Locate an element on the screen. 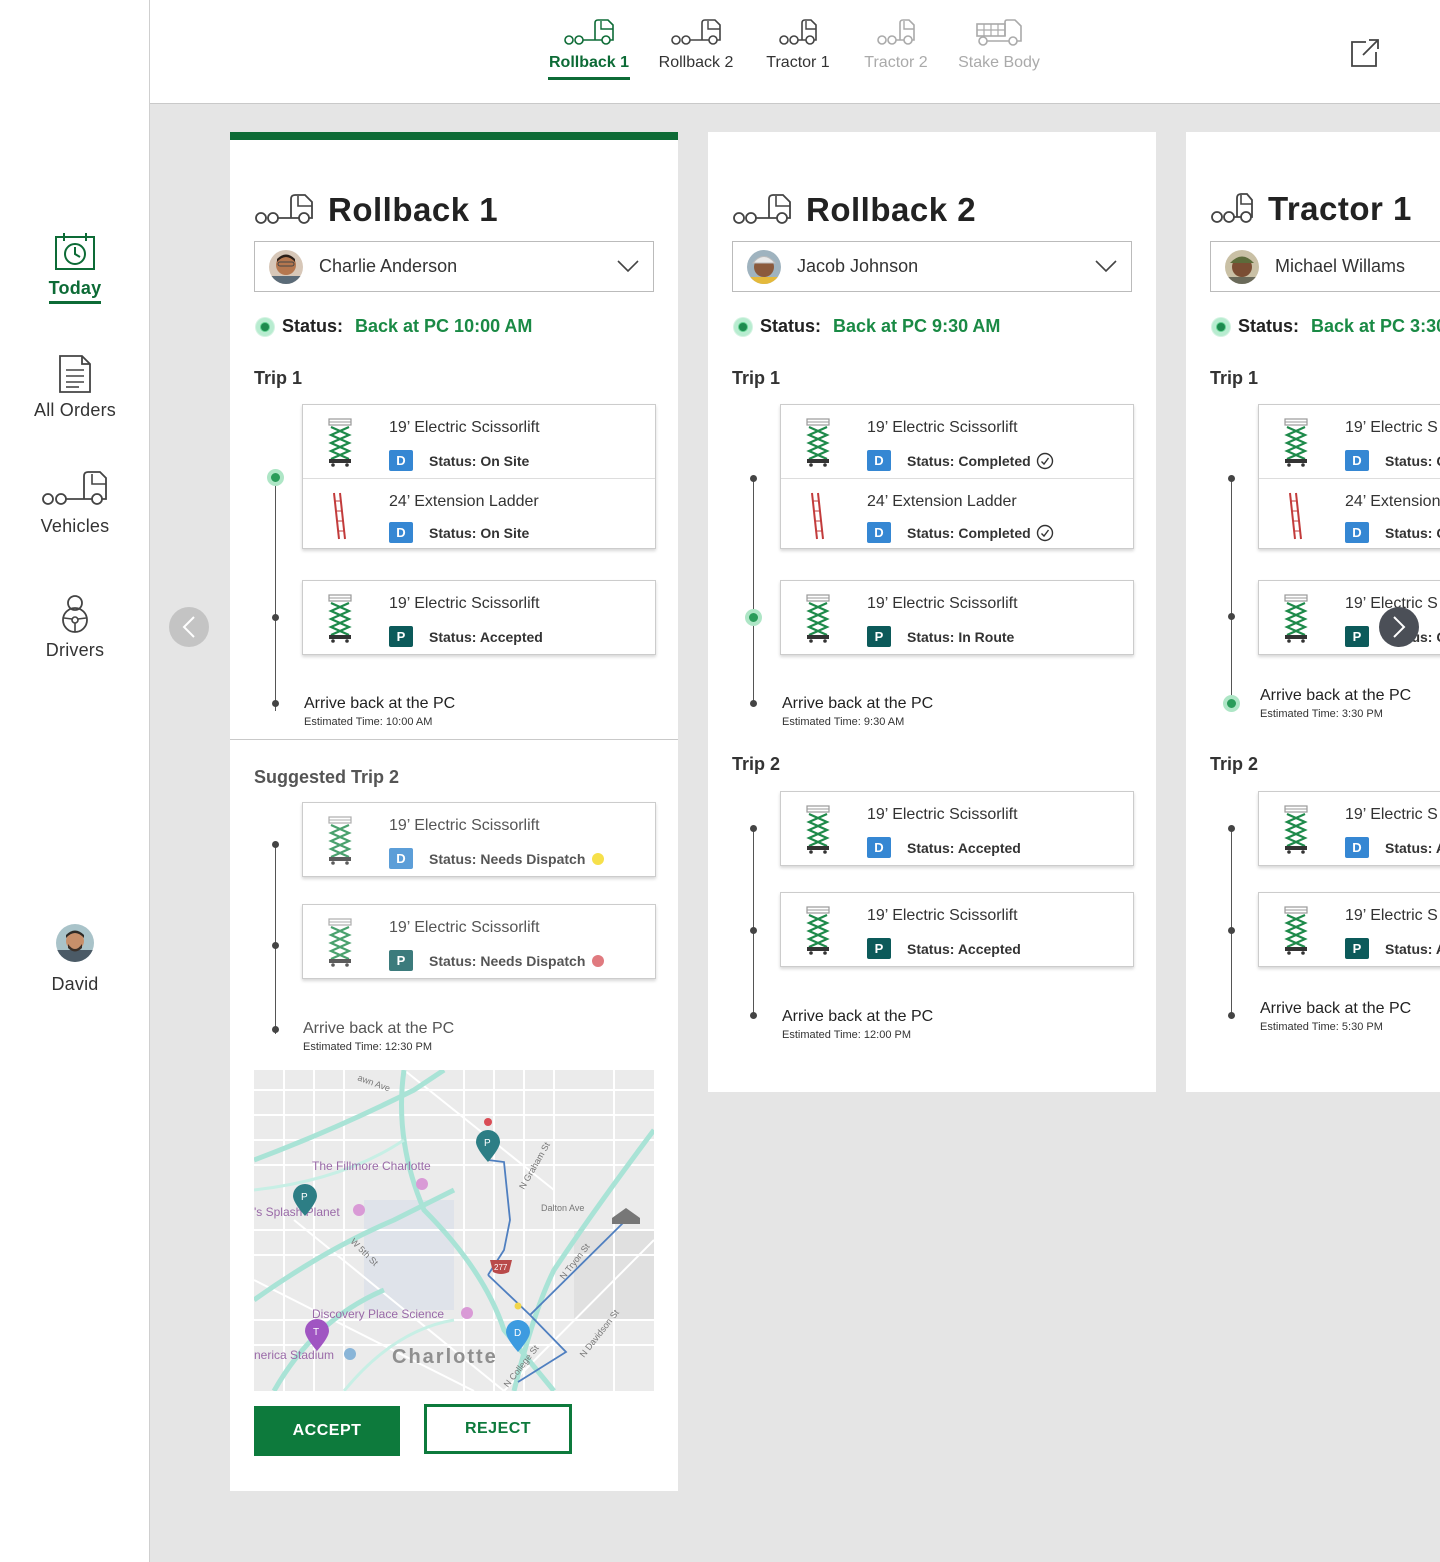 This screenshot has width=1440, height=1562. order-item: 24’ Extension Ladder D Status: On Site is located at coordinates (479, 513).